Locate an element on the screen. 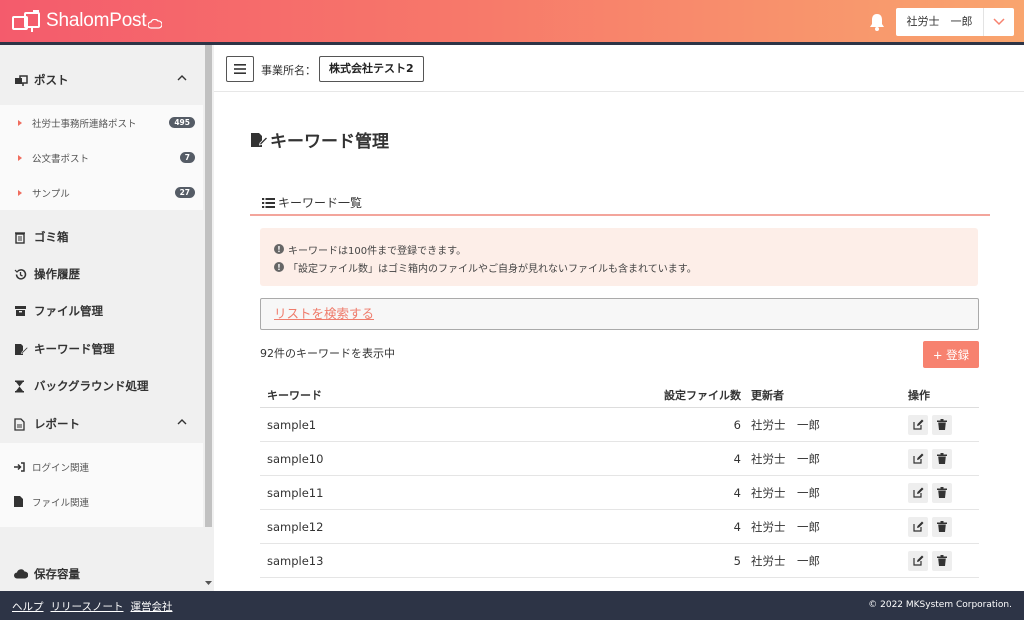  actions-cell is located at coordinates (943, 560).